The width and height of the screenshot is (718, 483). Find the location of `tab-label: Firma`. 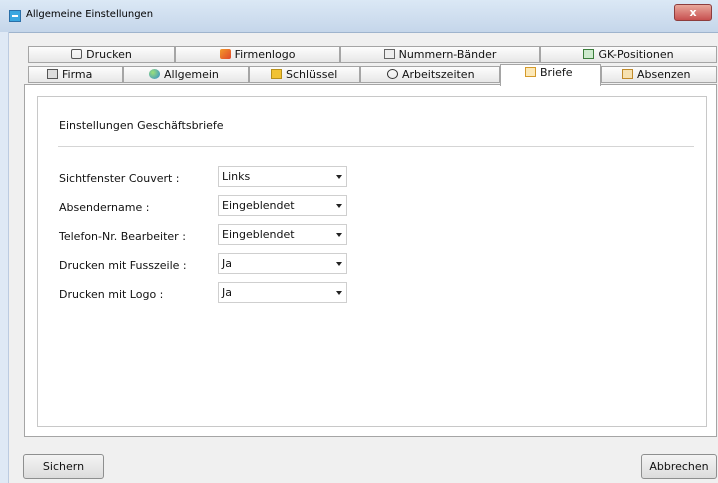

tab-label: Firma is located at coordinates (77, 74).